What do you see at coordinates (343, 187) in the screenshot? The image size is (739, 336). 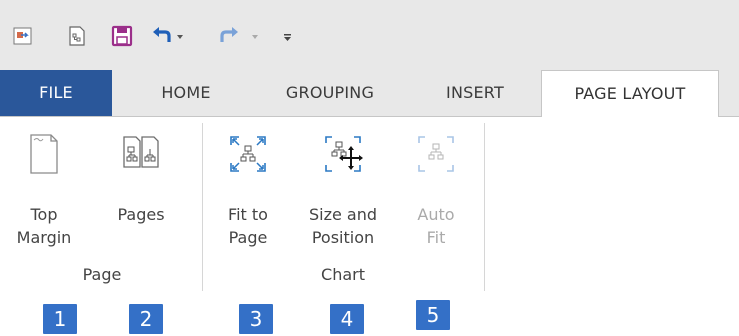 I see `size-and-position-button: Size and Position` at bounding box center [343, 187].